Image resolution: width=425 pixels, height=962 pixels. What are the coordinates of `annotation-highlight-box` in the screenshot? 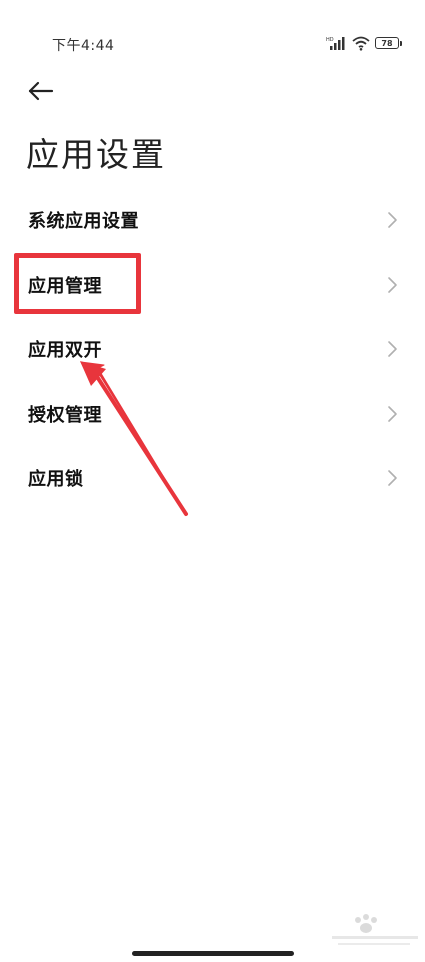 It's located at (77, 283).